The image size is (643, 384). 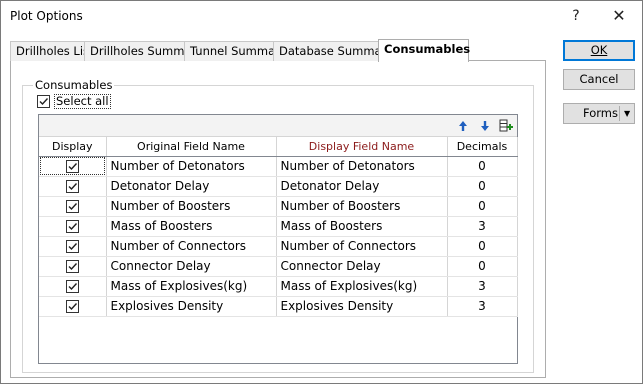 I want to click on original-field-name-cell: Number of Detonators, so click(x=191, y=166).